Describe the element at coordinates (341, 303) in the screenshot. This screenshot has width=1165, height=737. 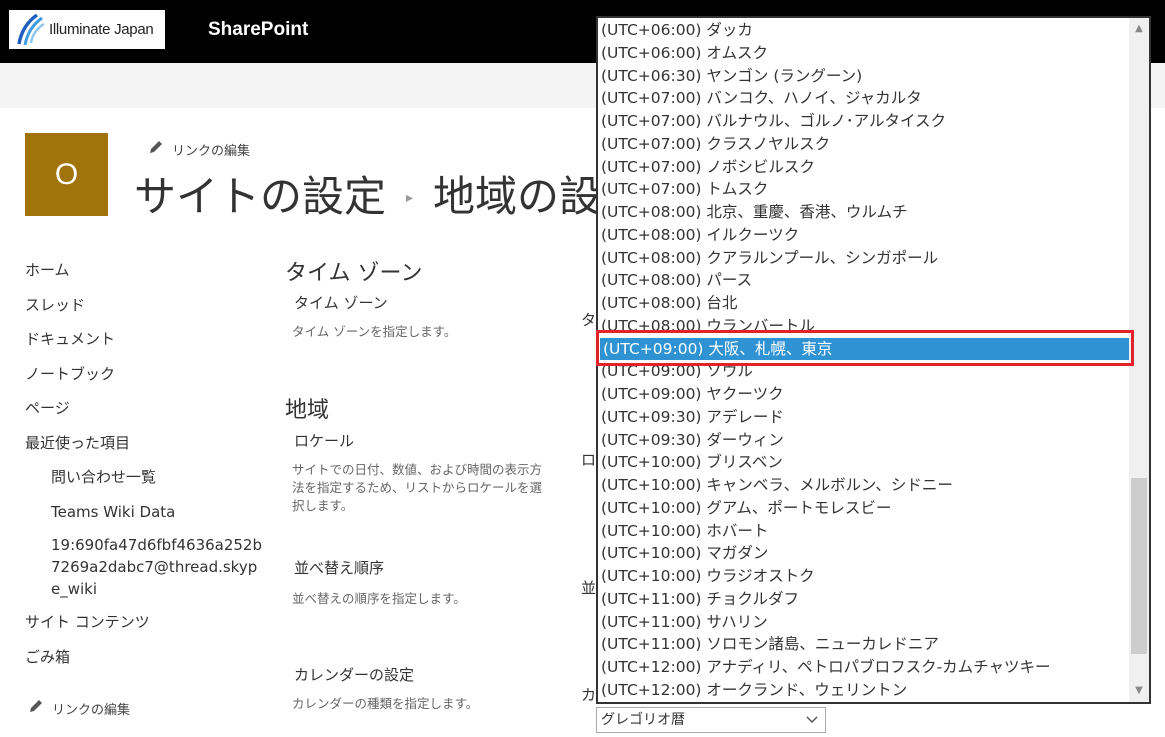
I see `timezone-label: タイム ゾーン` at that location.